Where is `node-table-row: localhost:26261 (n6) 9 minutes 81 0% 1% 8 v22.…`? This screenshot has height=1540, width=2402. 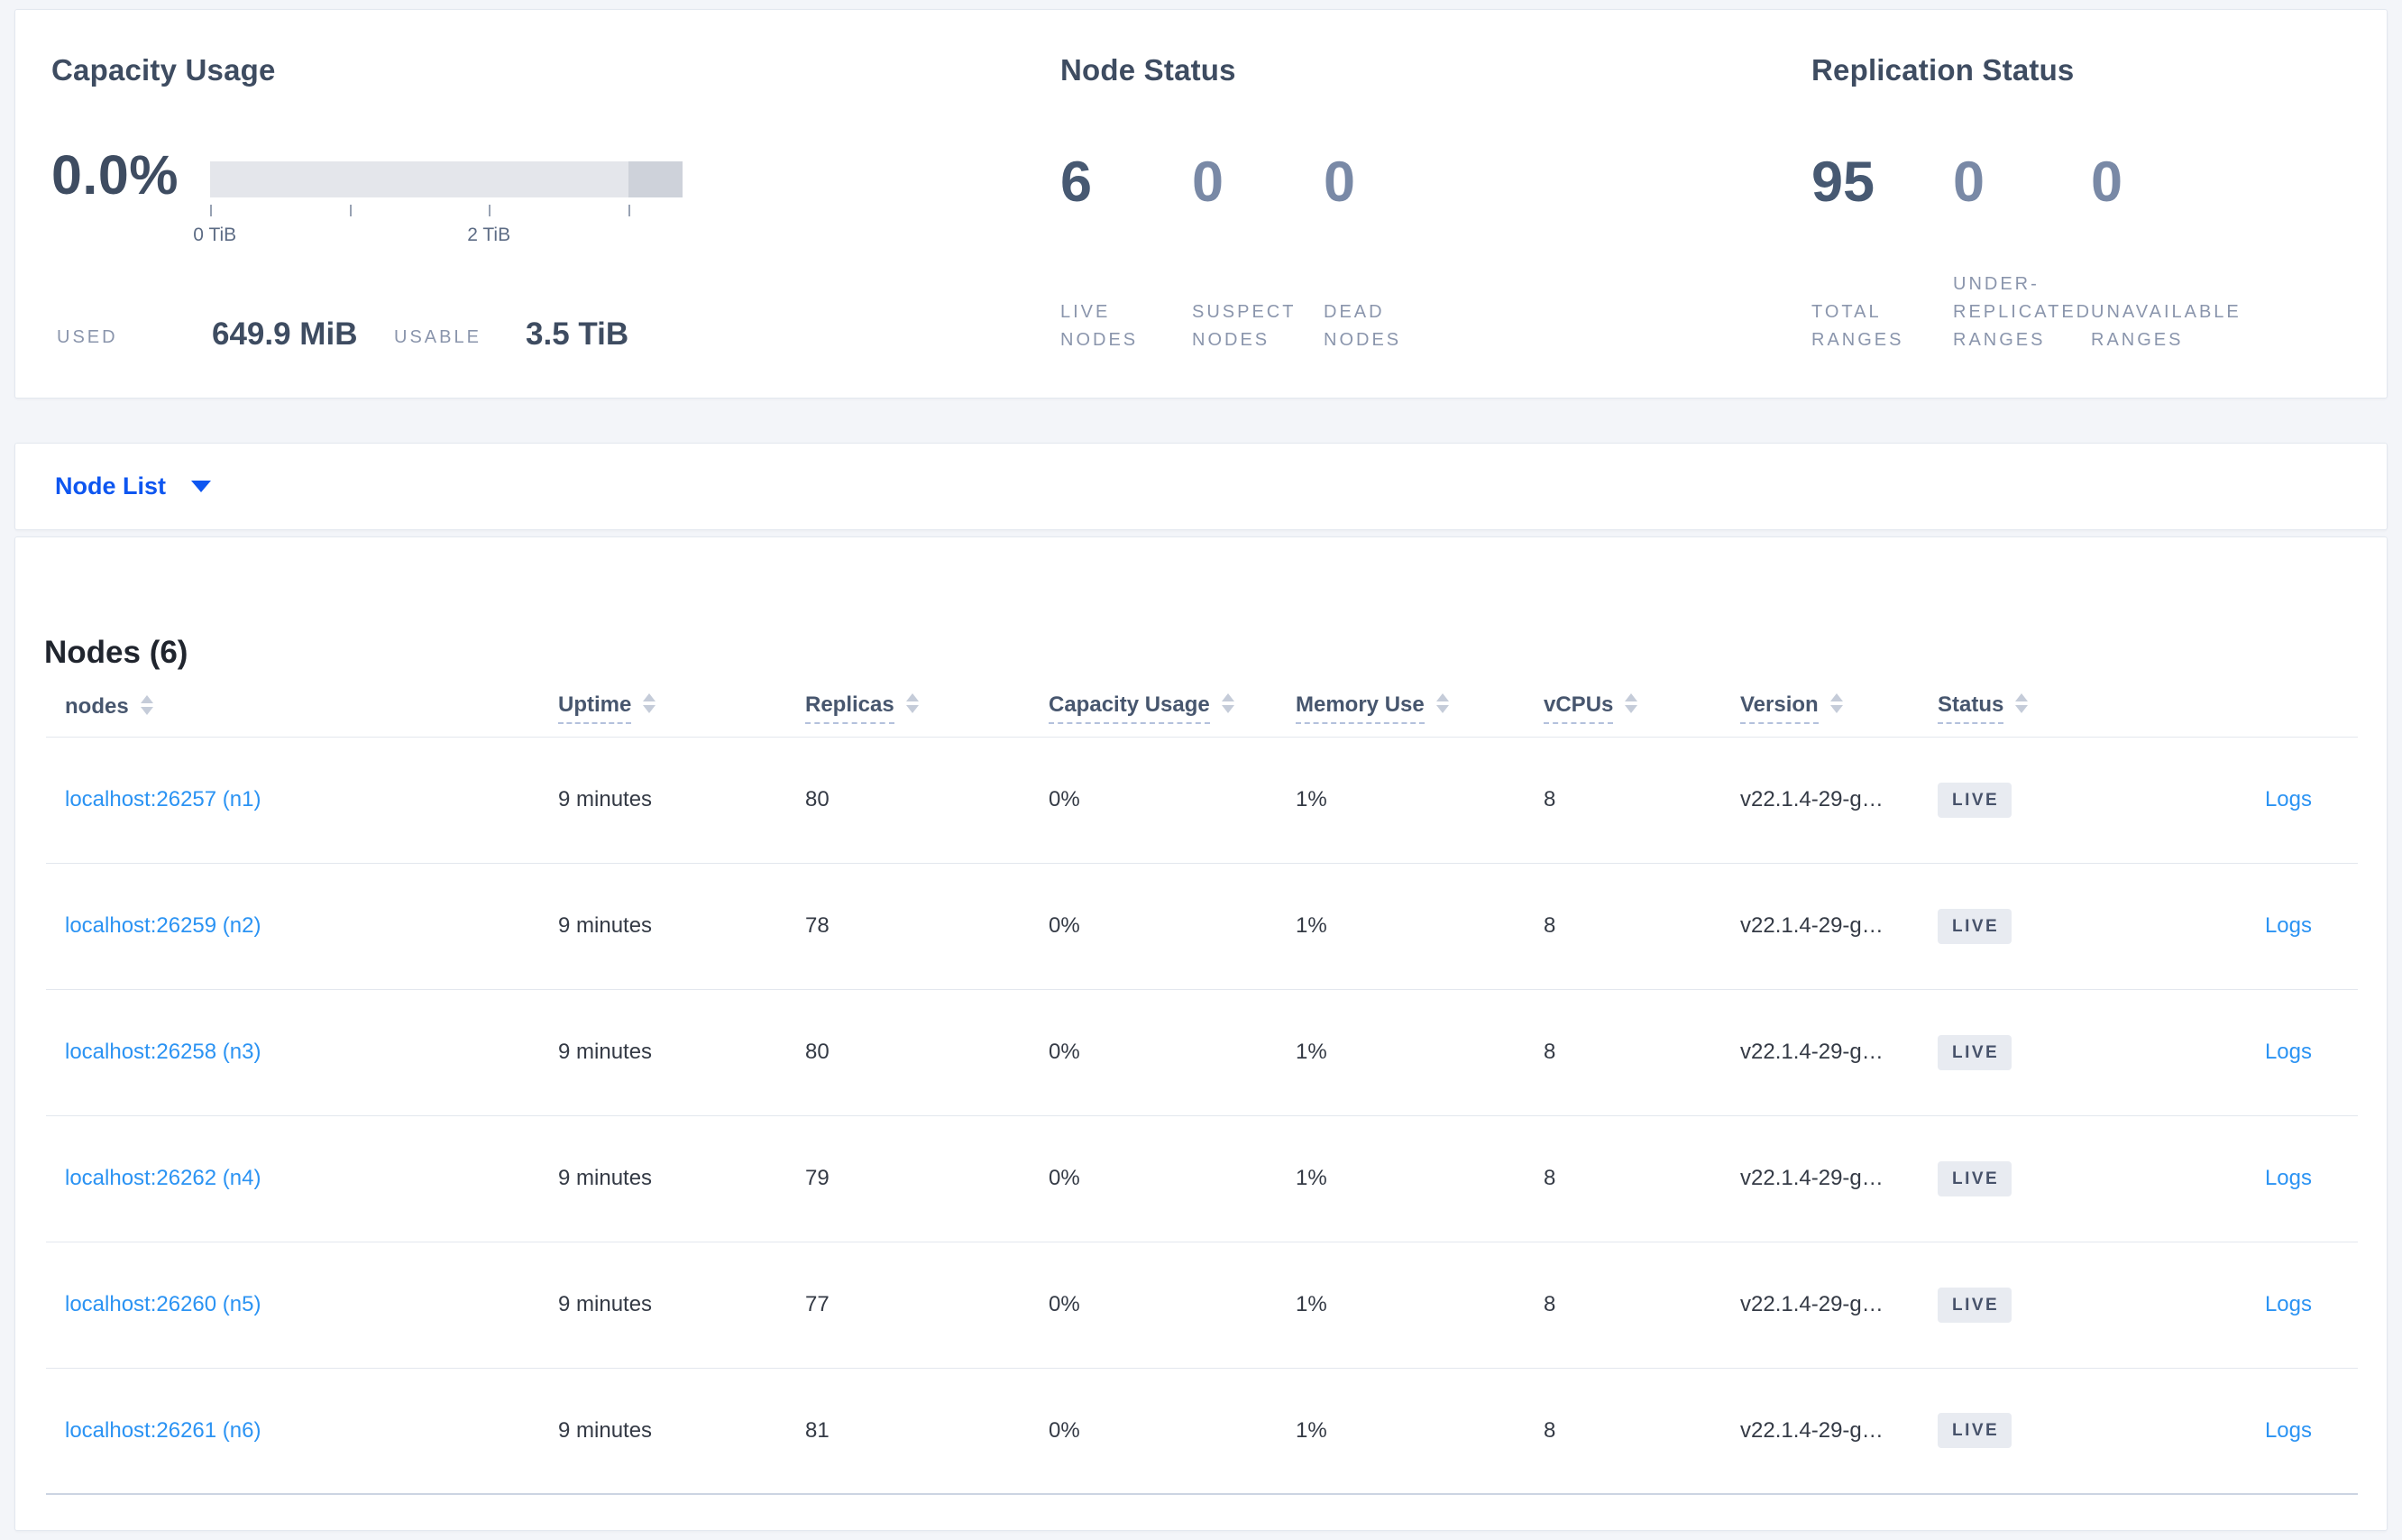
node-table-row: localhost:26261 (n6) 9 minutes 81 0% 1% 8 v22.… is located at coordinates (1202, 1431).